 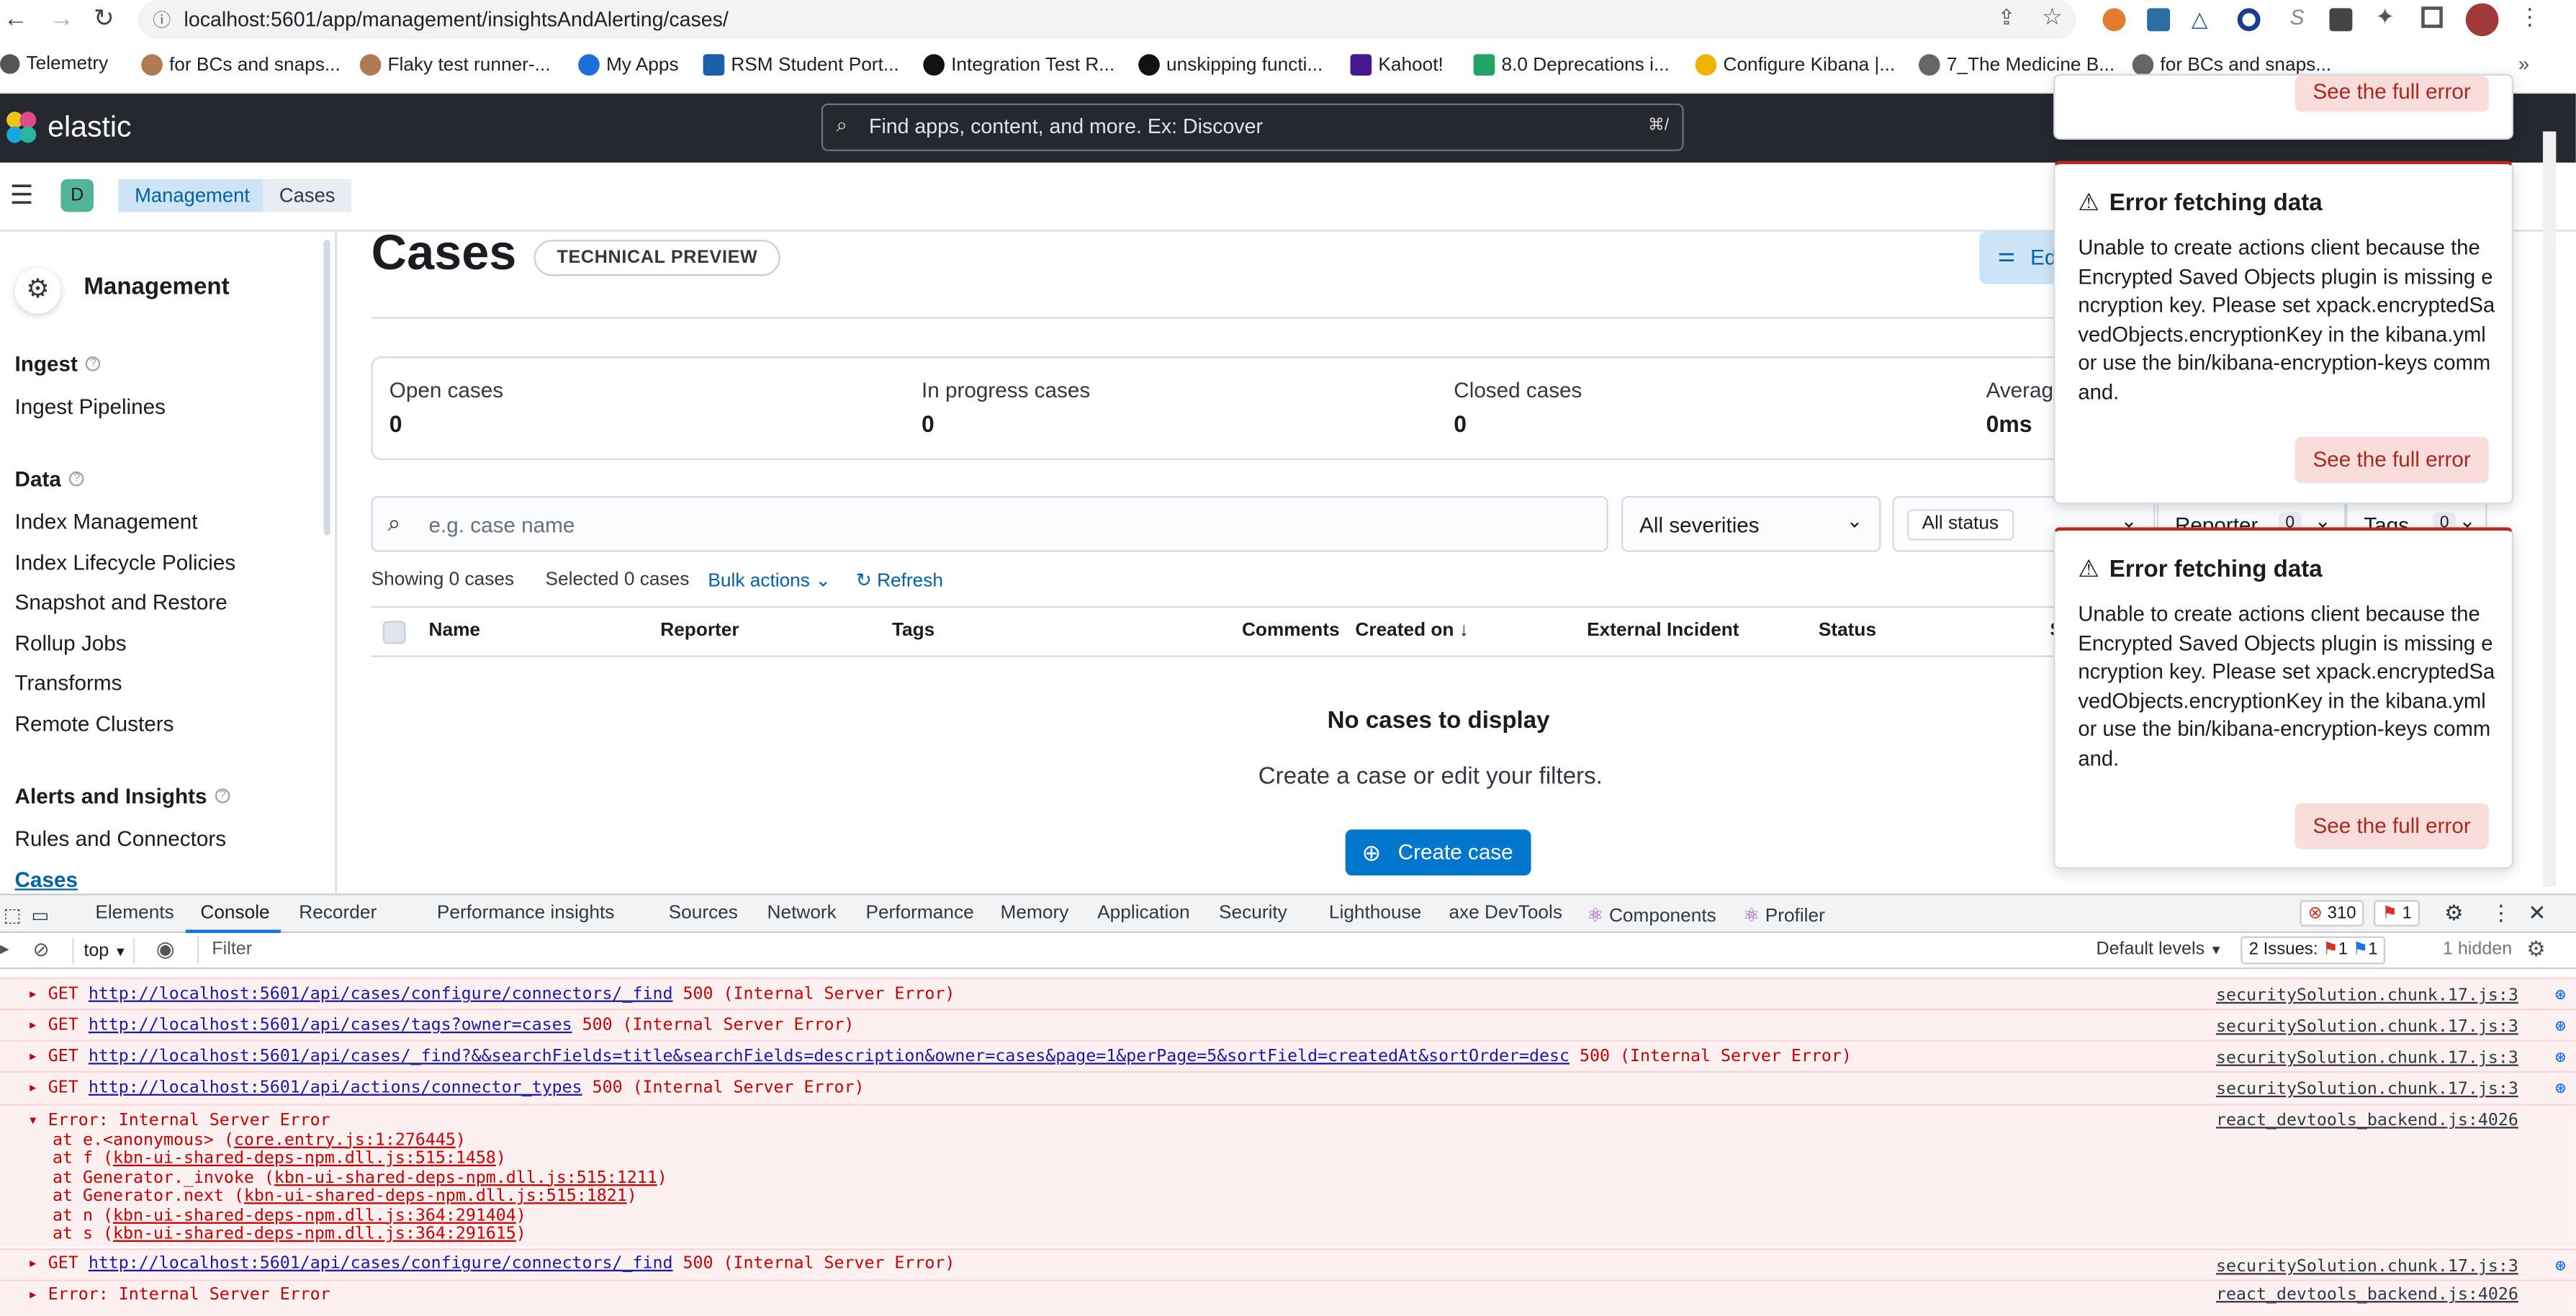 What do you see at coordinates (2523, 65) in the screenshot?
I see `bookmarks-overflow-icon: »` at bounding box center [2523, 65].